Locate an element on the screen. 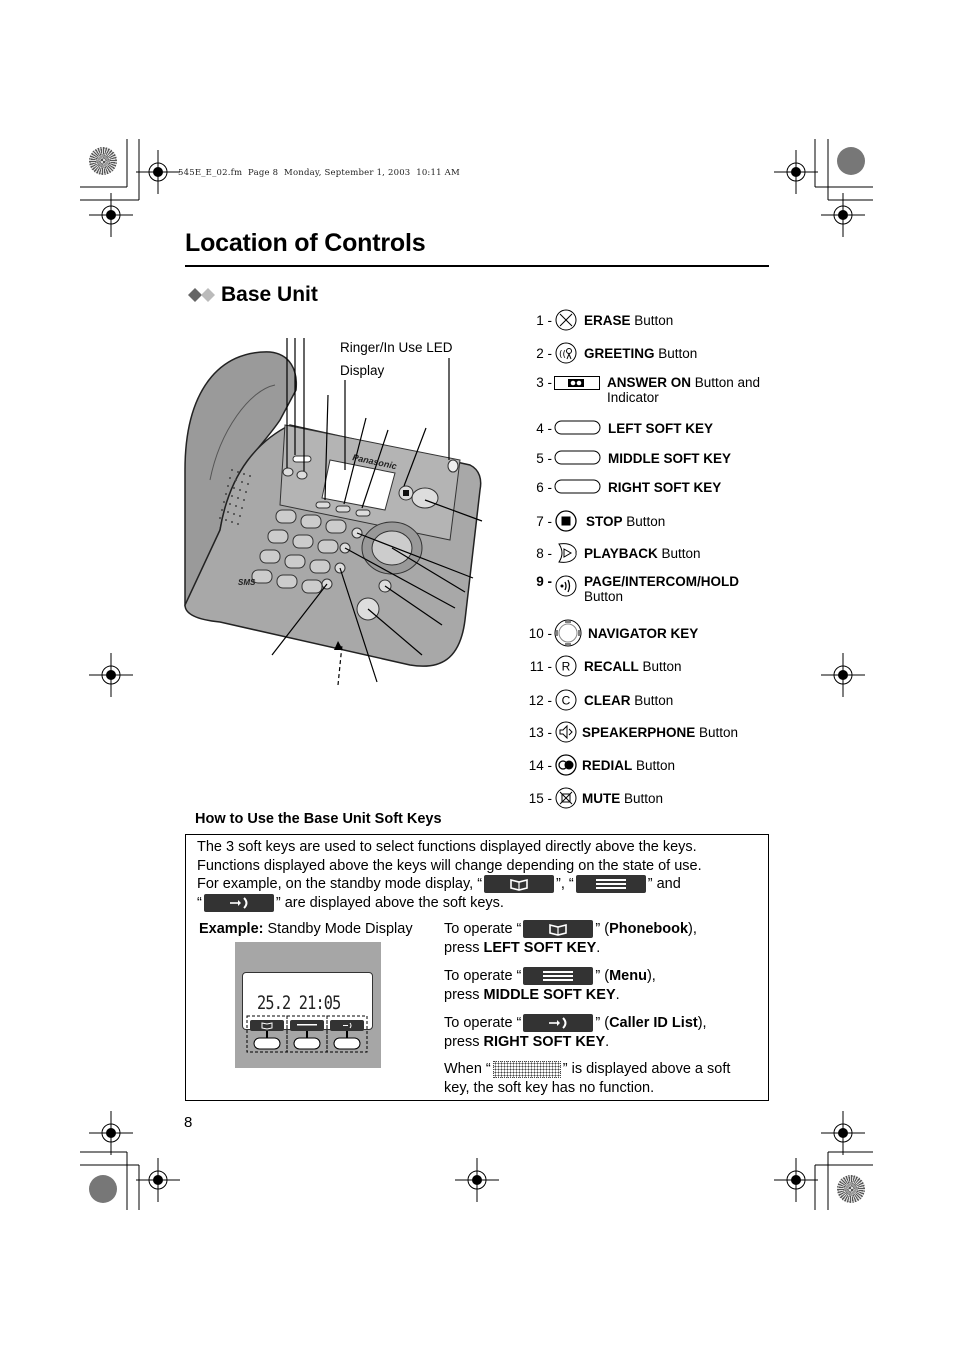 The width and height of the screenshot is (954, 1351). page-title: Location of Controls is located at coordinates (305, 243).